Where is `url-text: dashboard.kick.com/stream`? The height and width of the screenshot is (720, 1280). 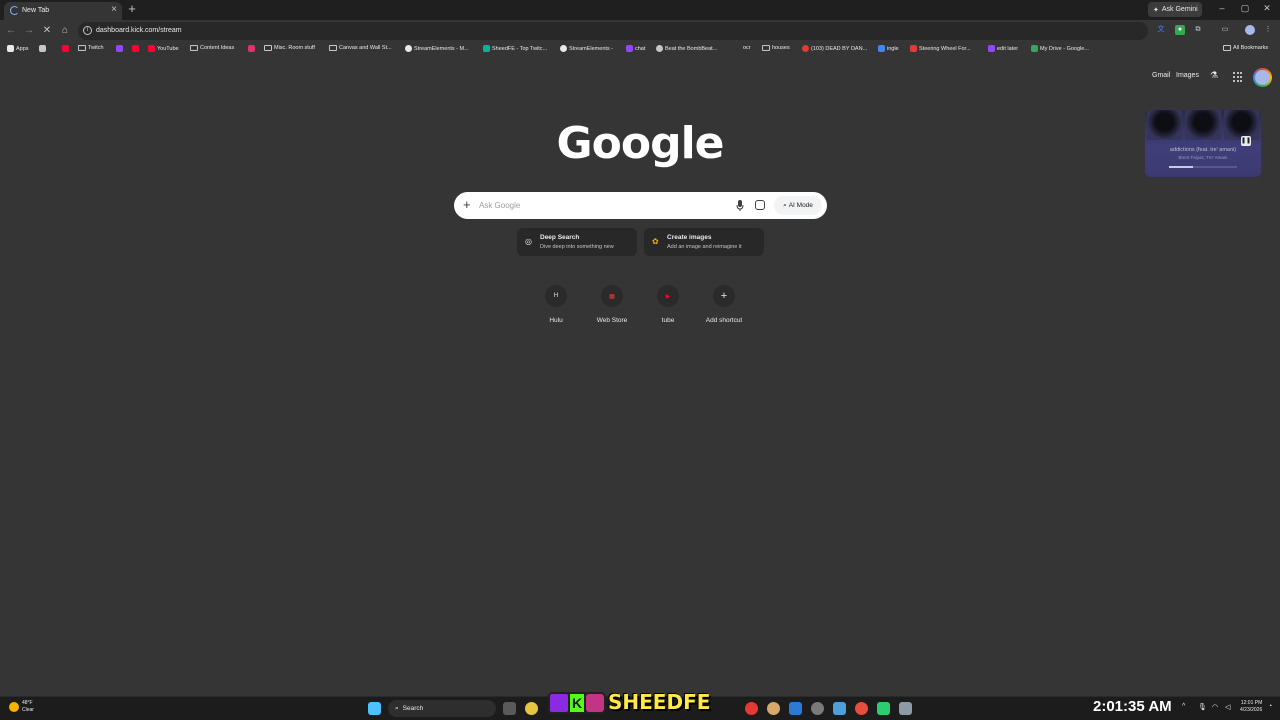
url-text: dashboard.kick.com/stream is located at coordinates (139, 30).